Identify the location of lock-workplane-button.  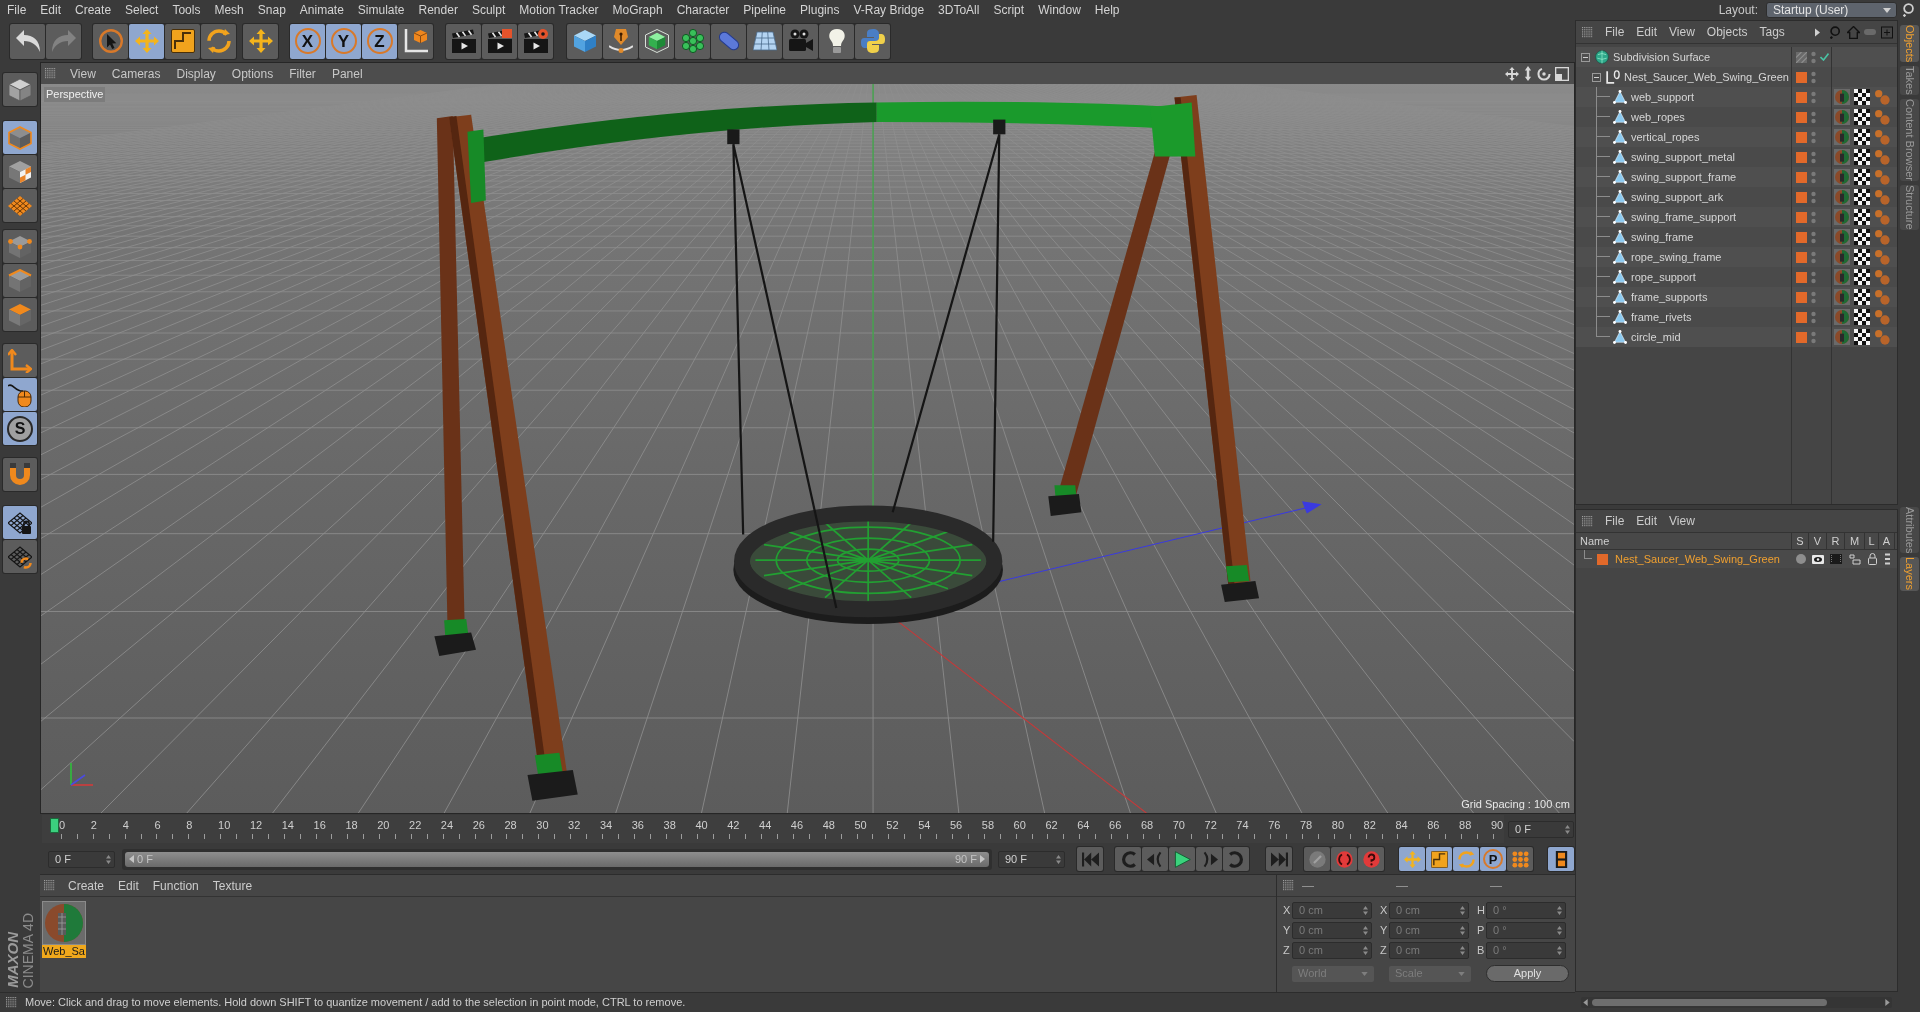
(20, 522).